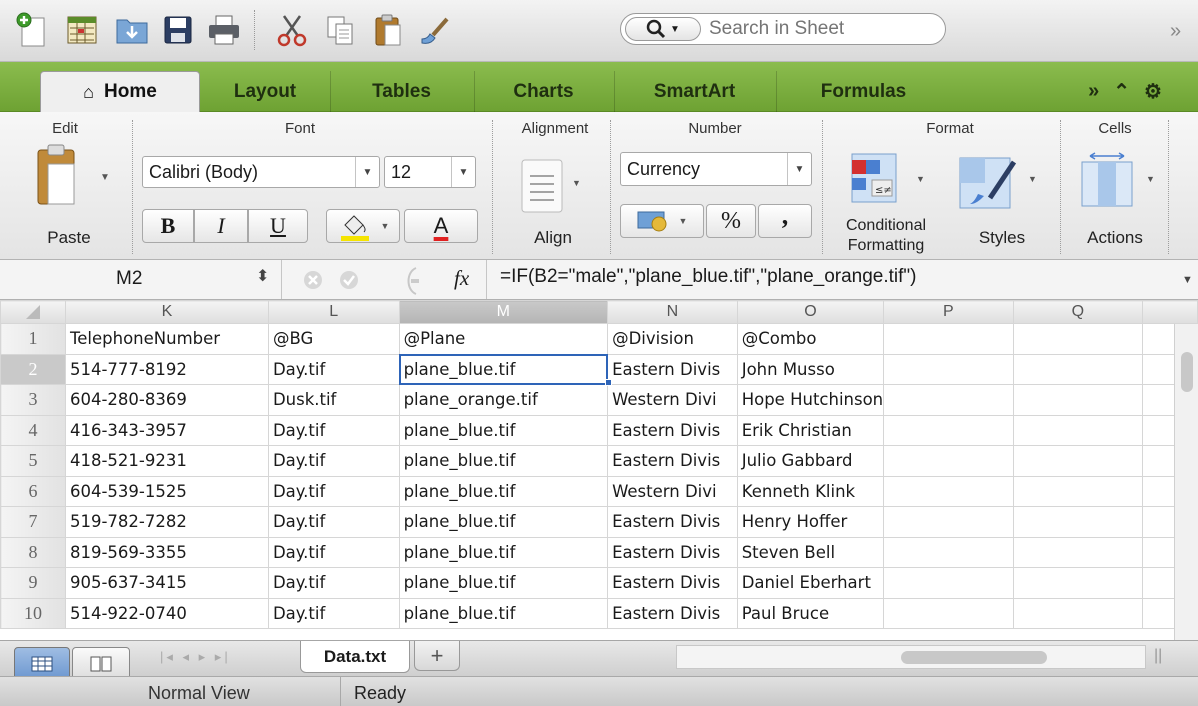 This screenshot has height=706, width=1198. What do you see at coordinates (333, 430) in the screenshot?
I see `cell-l4: Day.tif` at bounding box center [333, 430].